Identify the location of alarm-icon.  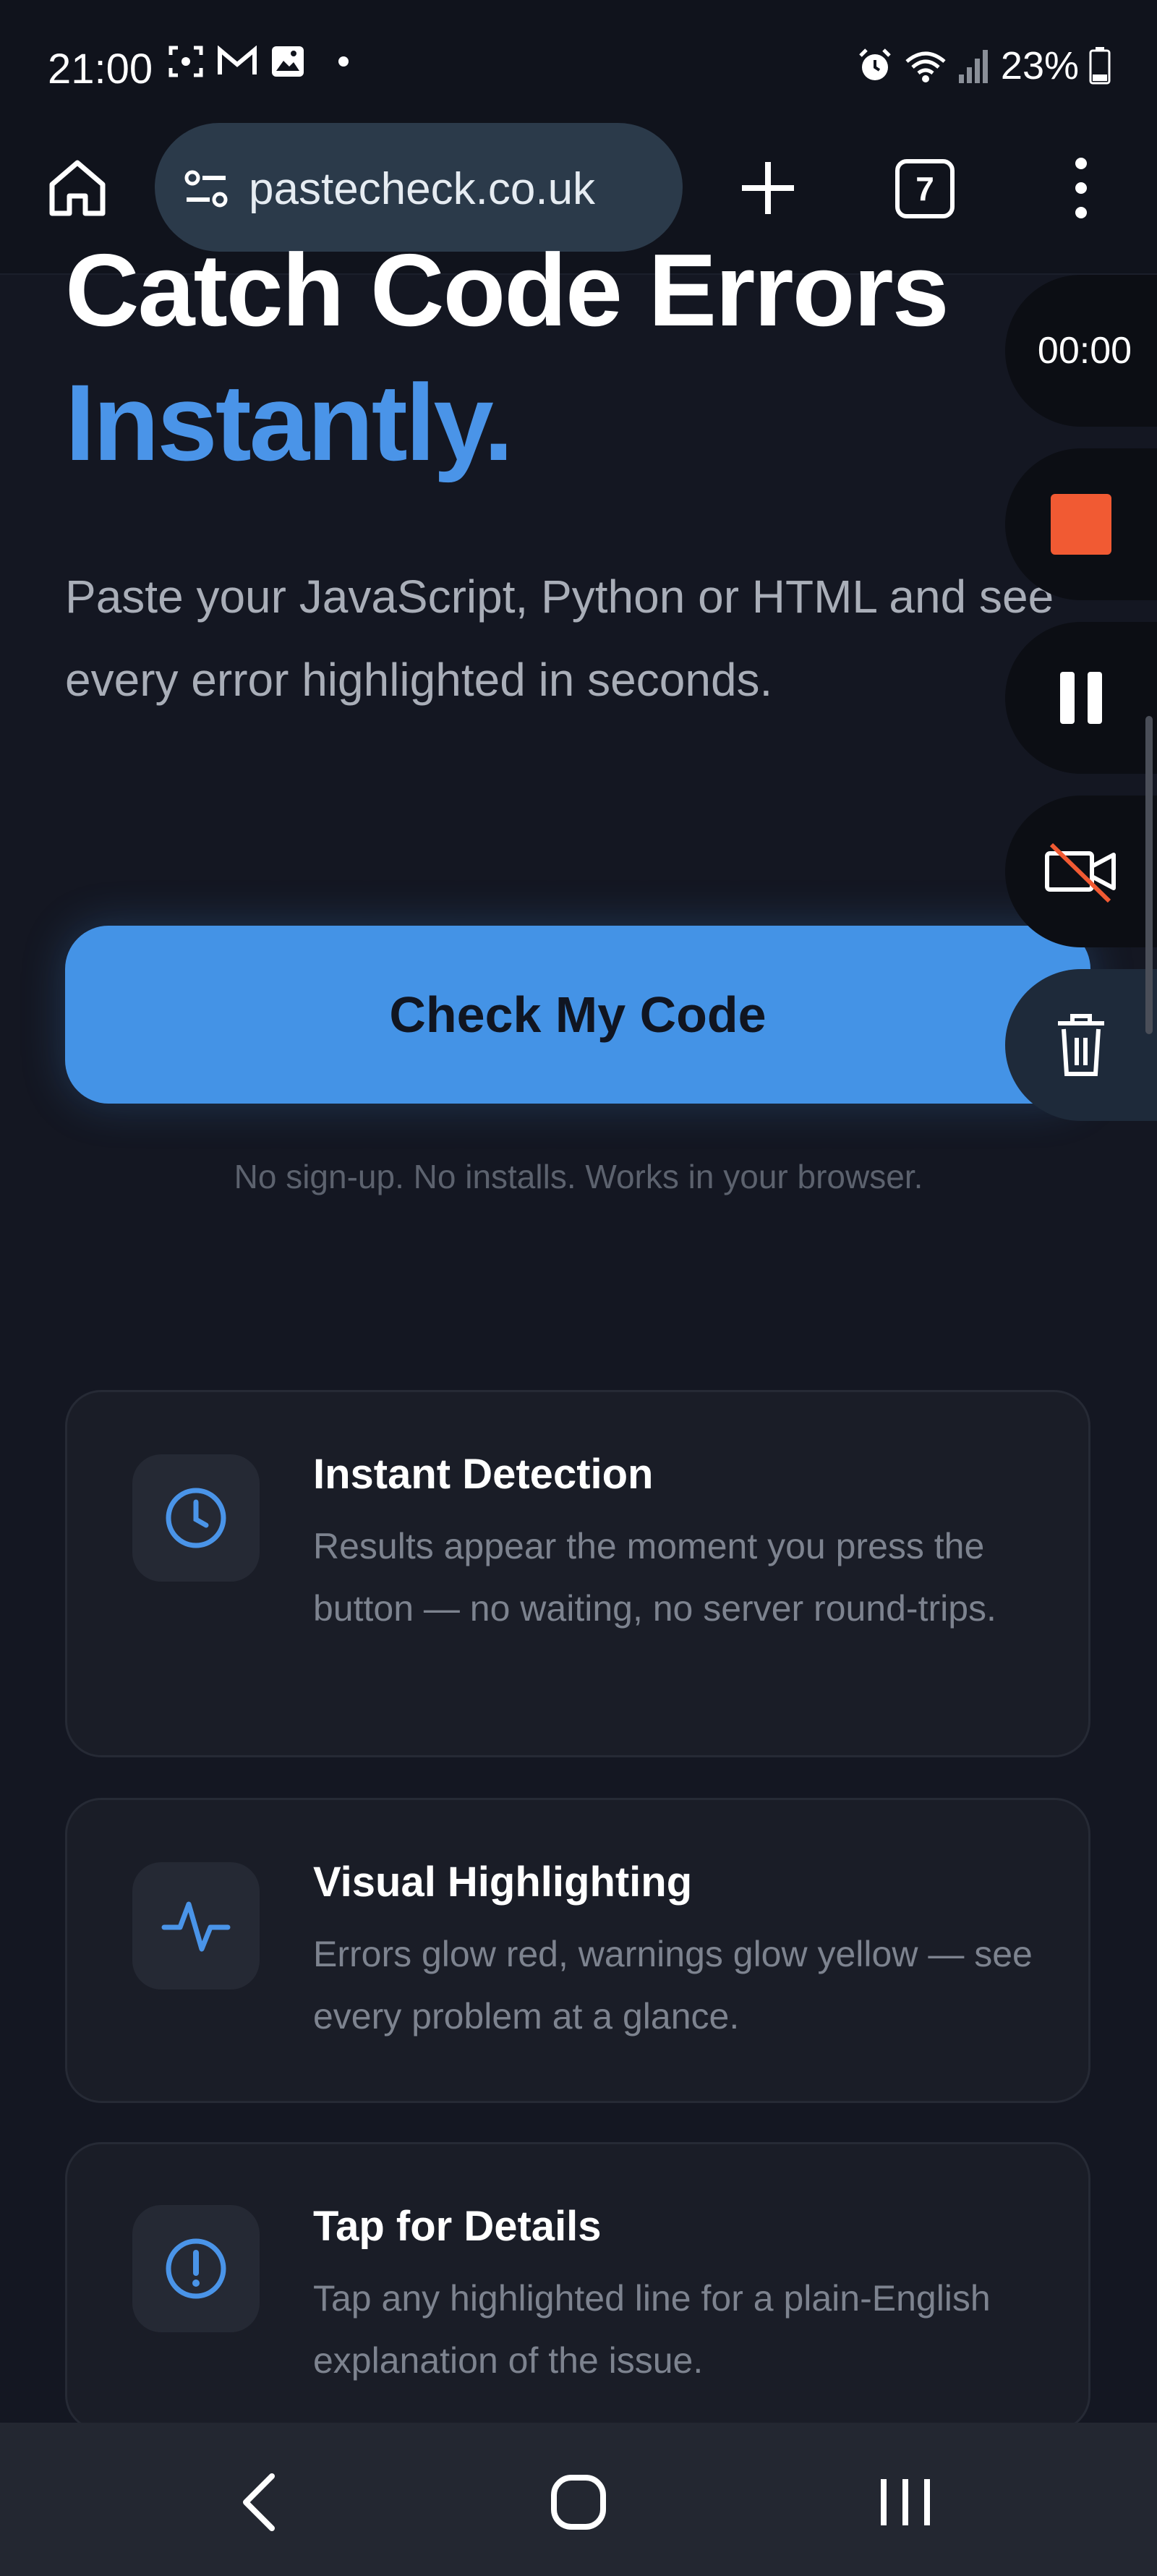
(875, 64).